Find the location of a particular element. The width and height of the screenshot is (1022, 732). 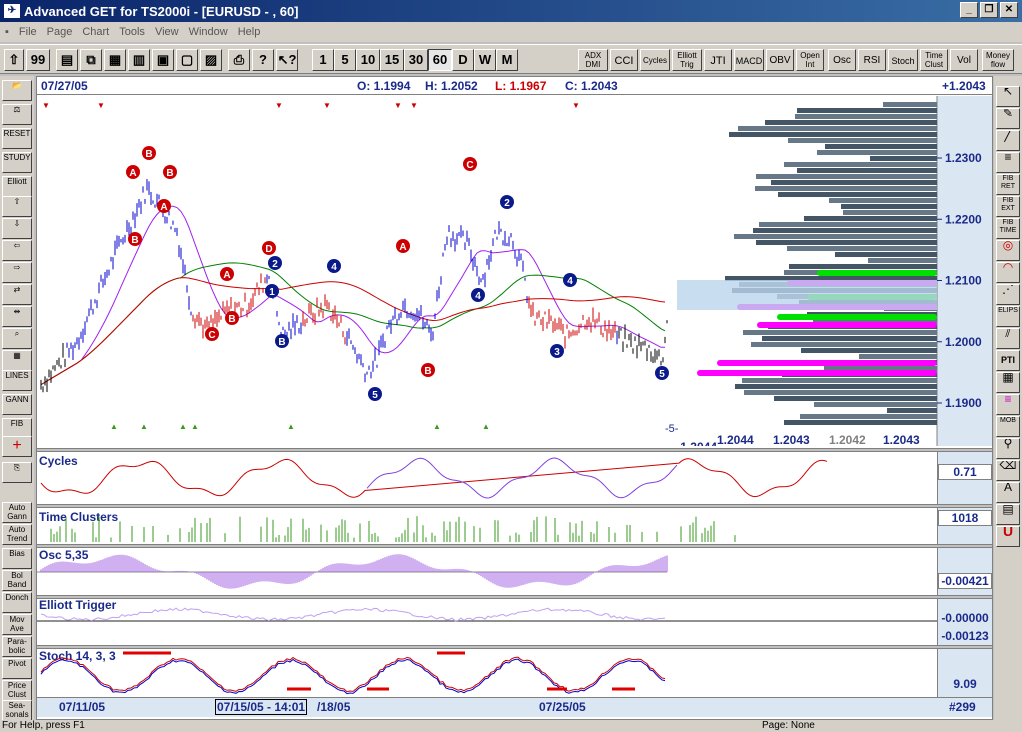

pointer-icon: ⇧ is located at coordinates (14, 60).